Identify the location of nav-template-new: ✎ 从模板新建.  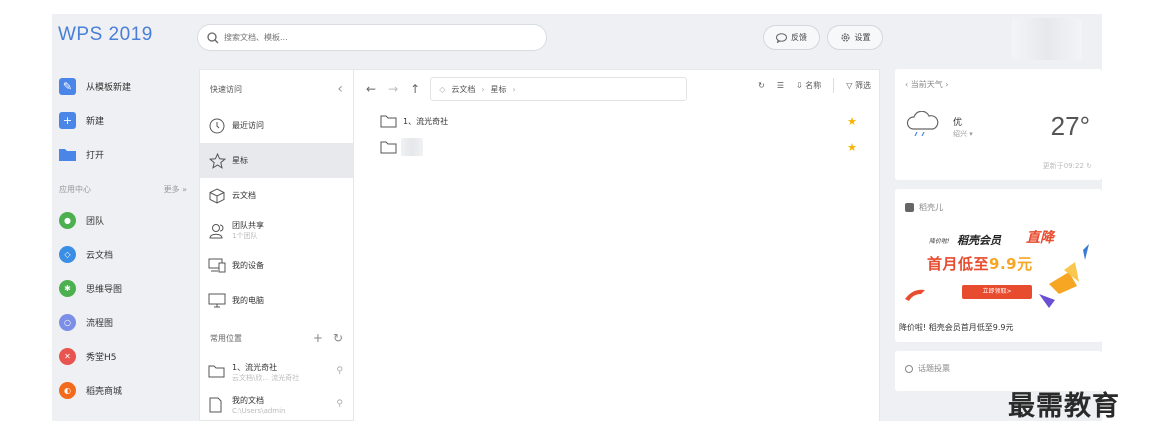
(123, 86).